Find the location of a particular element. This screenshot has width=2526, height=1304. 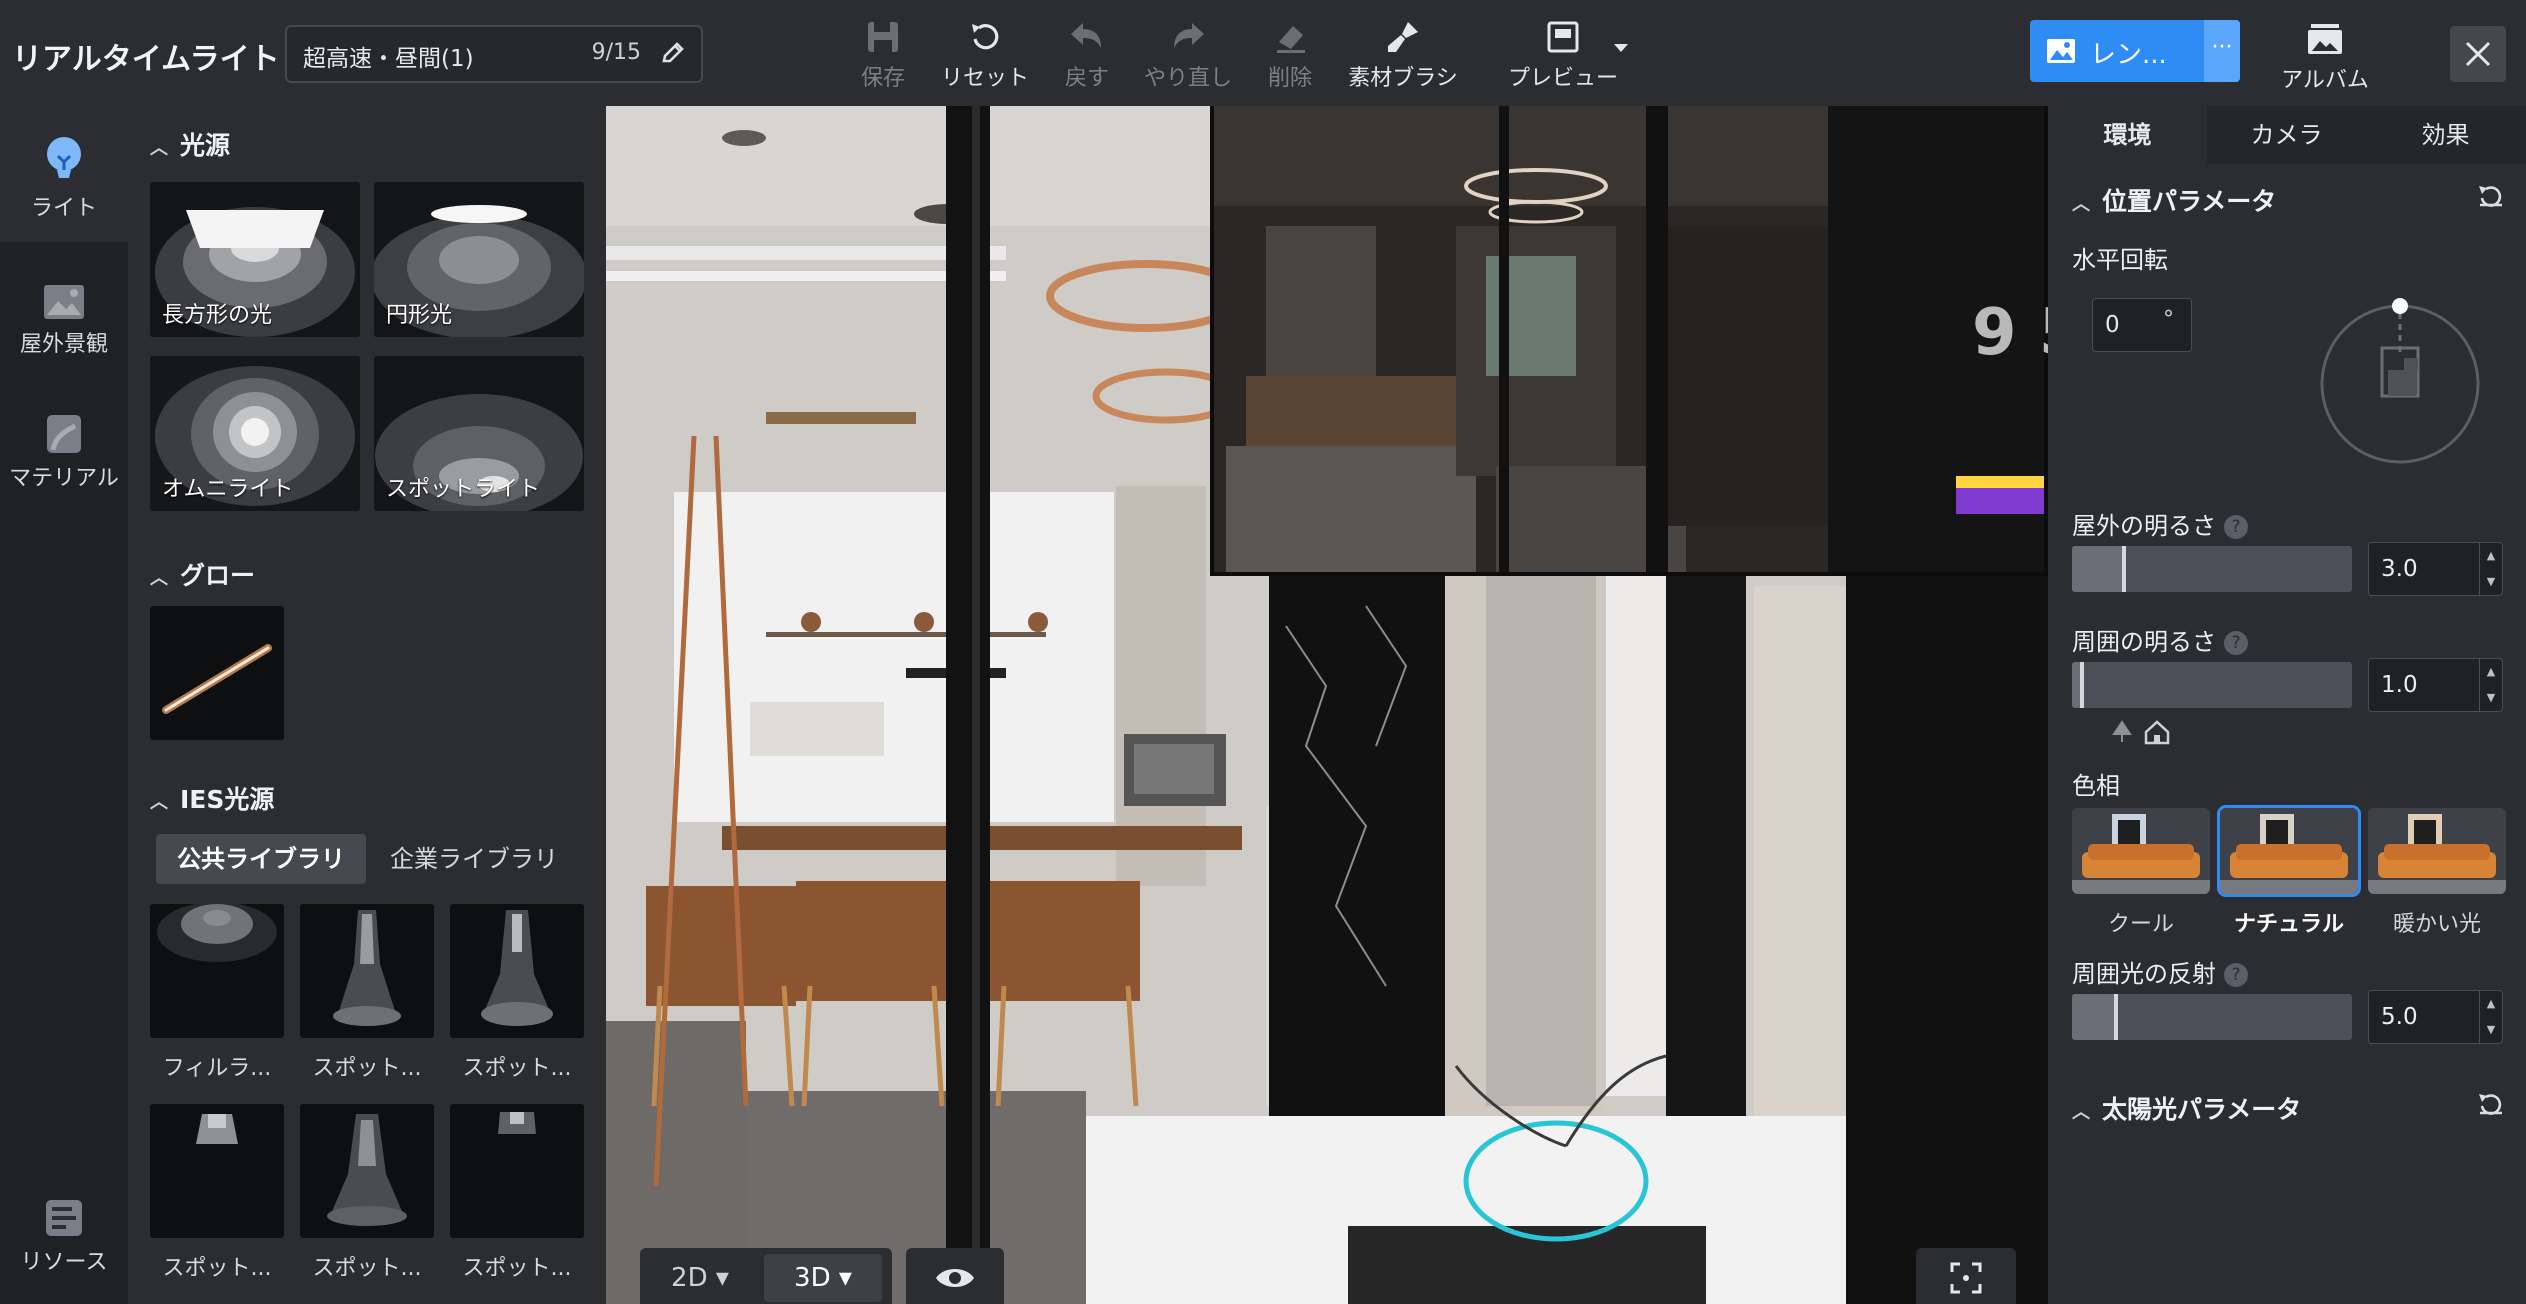

tab-environment: 環境 is located at coordinates (2127, 135).